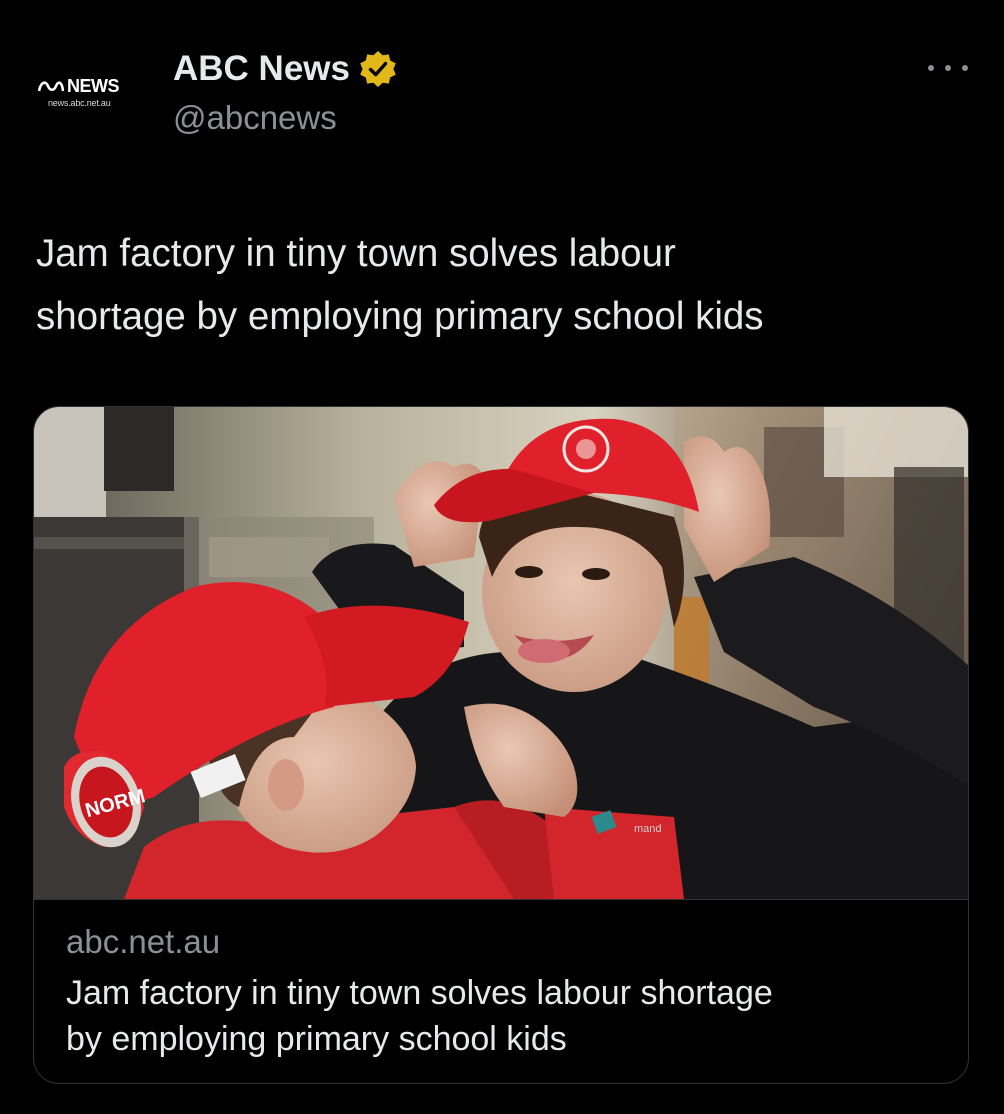 Image resolution: width=1004 pixels, height=1114 pixels. What do you see at coordinates (378, 69) in the screenshot?
I see `verified-badge-icon` at bounding box center [378, 69].